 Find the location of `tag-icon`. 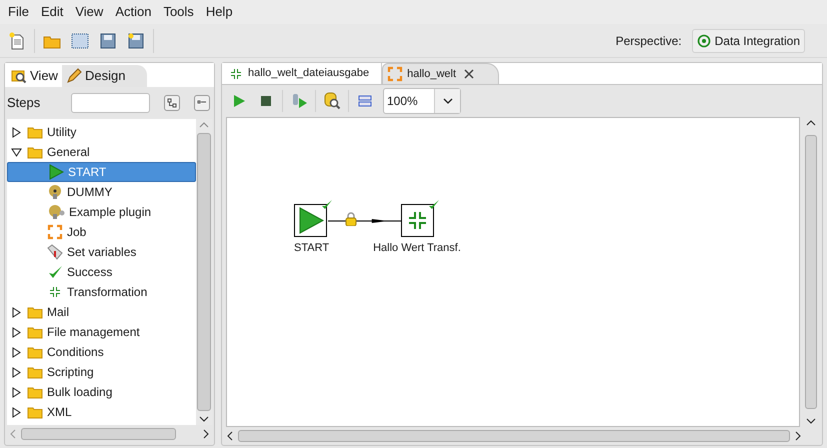

tag-icon is located at coordinates (55, 252).